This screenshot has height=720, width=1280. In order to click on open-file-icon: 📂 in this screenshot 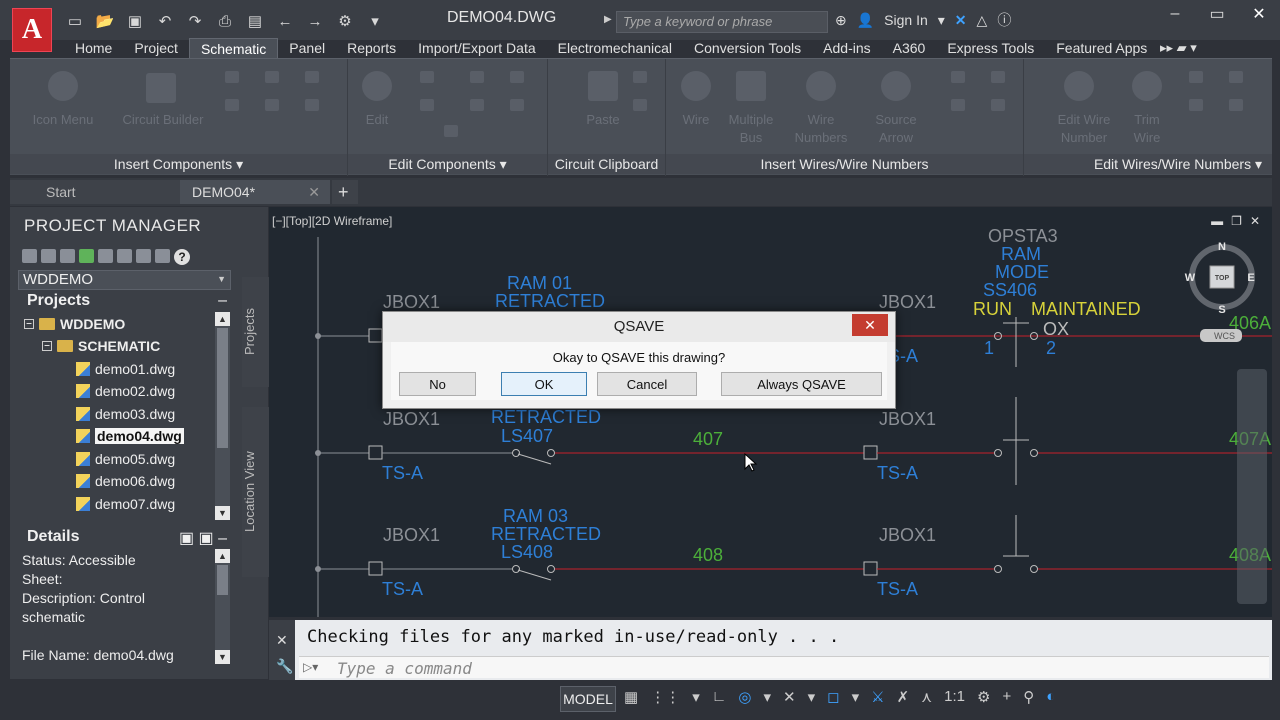, I will do `click(105, 21)`.